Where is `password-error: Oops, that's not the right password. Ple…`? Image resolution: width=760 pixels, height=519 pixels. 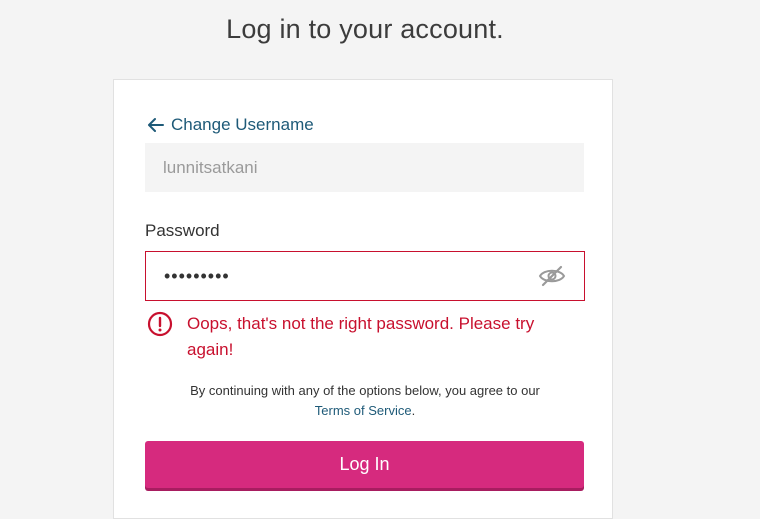
password-error: Oops, that's not the right password. Ple… is located at coordinates (357, 337).